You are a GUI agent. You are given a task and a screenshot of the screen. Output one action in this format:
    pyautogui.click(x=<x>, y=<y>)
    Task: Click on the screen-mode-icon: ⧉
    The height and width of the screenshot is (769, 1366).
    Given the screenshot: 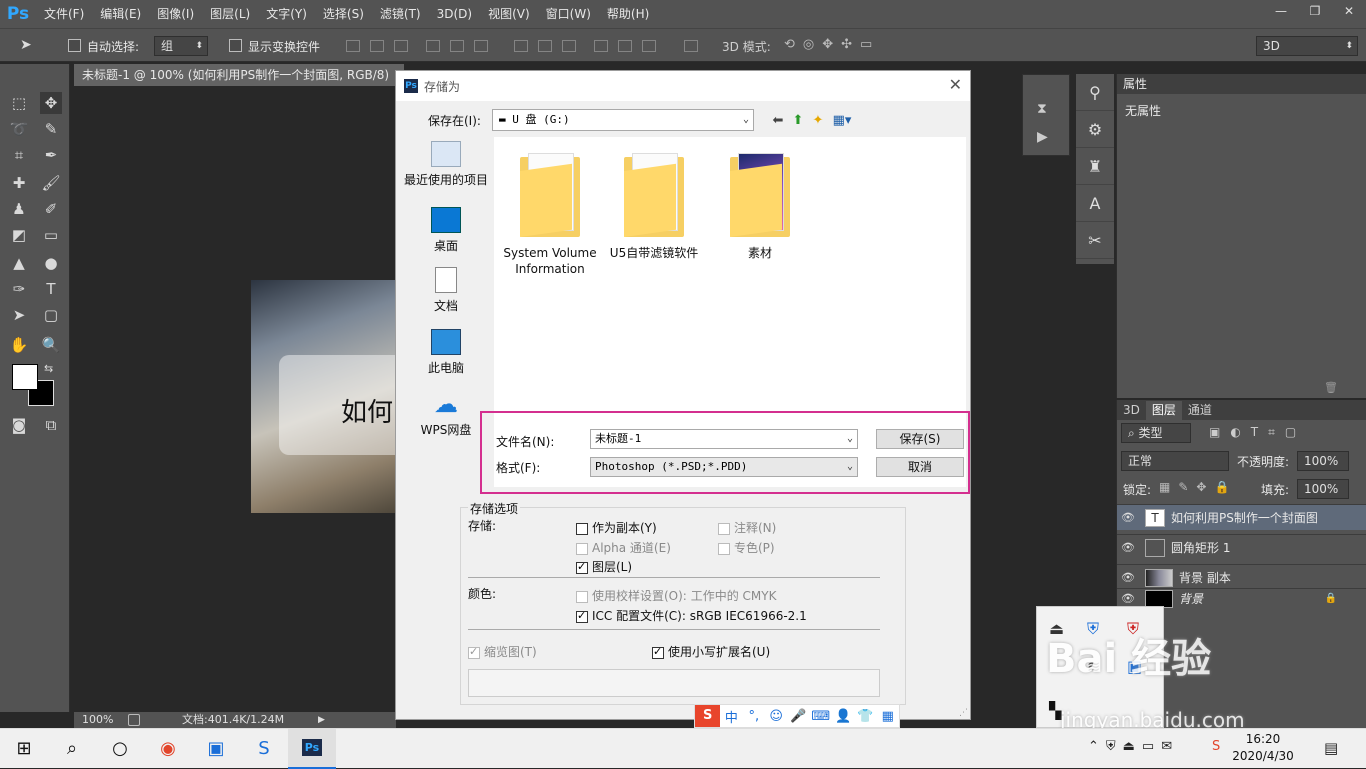 What is the action you would take?
    pyautogui.click(x=51, y=425)
    